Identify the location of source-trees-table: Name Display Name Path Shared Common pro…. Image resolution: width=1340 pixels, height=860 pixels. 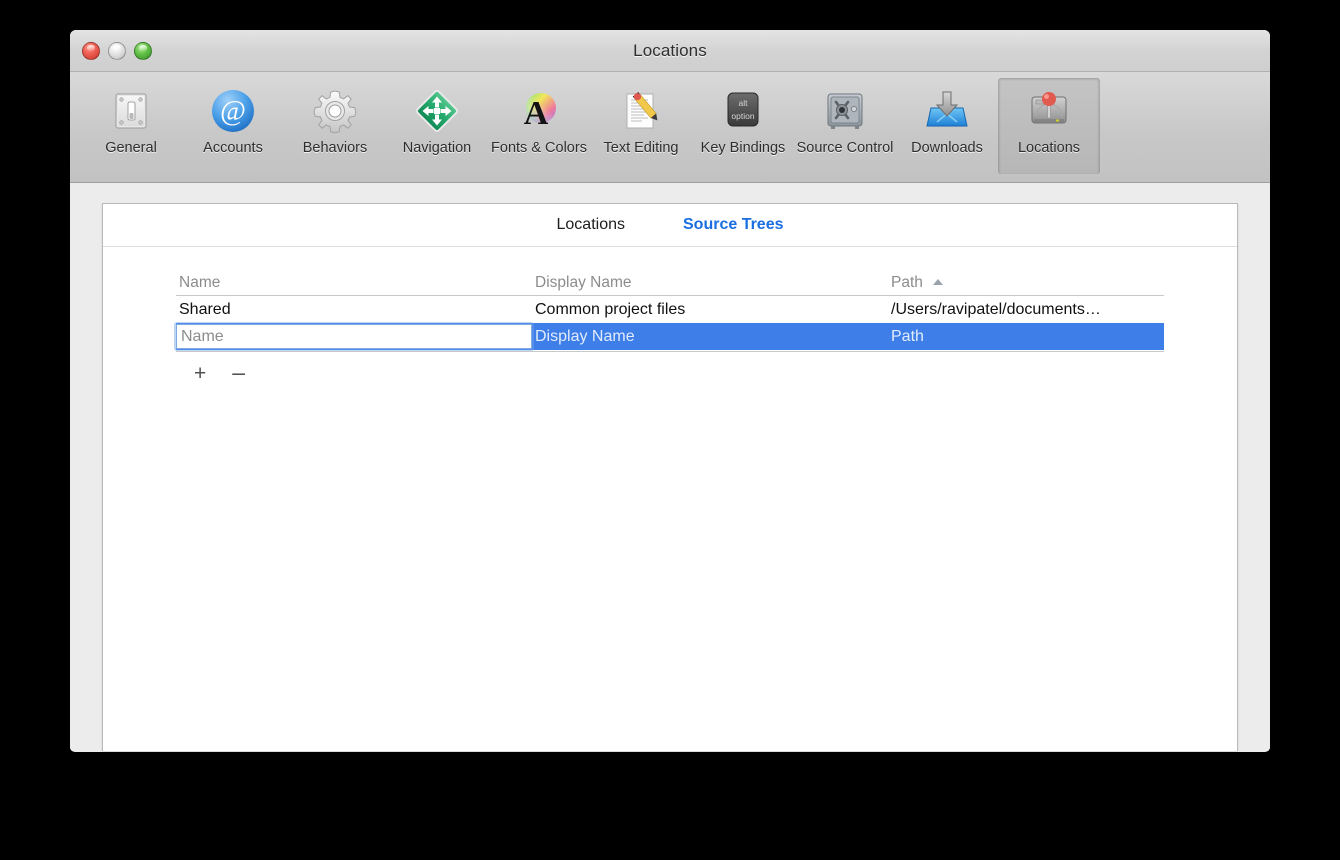
(670, 327).